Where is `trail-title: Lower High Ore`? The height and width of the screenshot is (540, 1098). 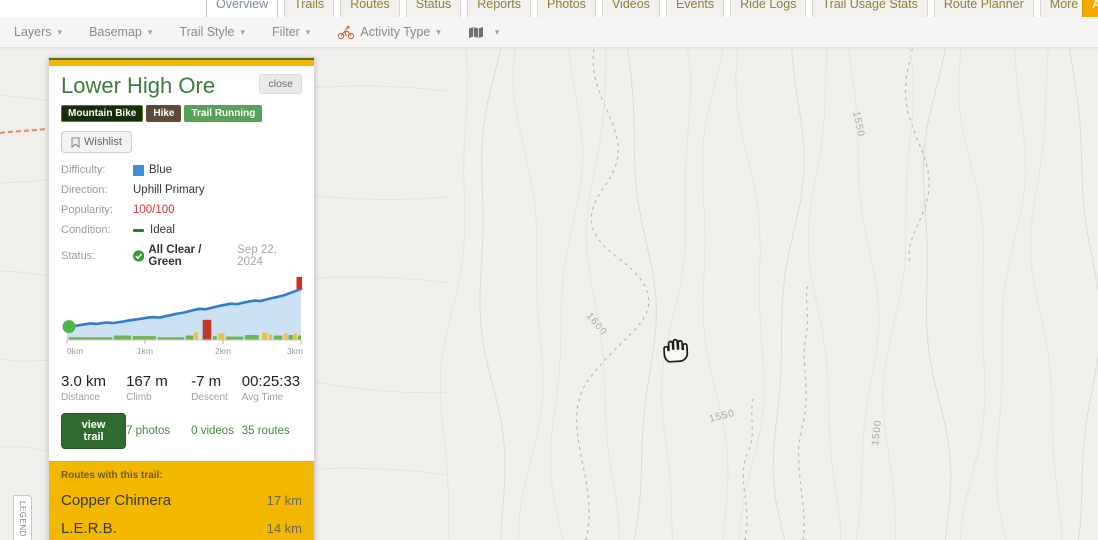
trail-title: Lower High Ore is located at coordinates (138, 85).